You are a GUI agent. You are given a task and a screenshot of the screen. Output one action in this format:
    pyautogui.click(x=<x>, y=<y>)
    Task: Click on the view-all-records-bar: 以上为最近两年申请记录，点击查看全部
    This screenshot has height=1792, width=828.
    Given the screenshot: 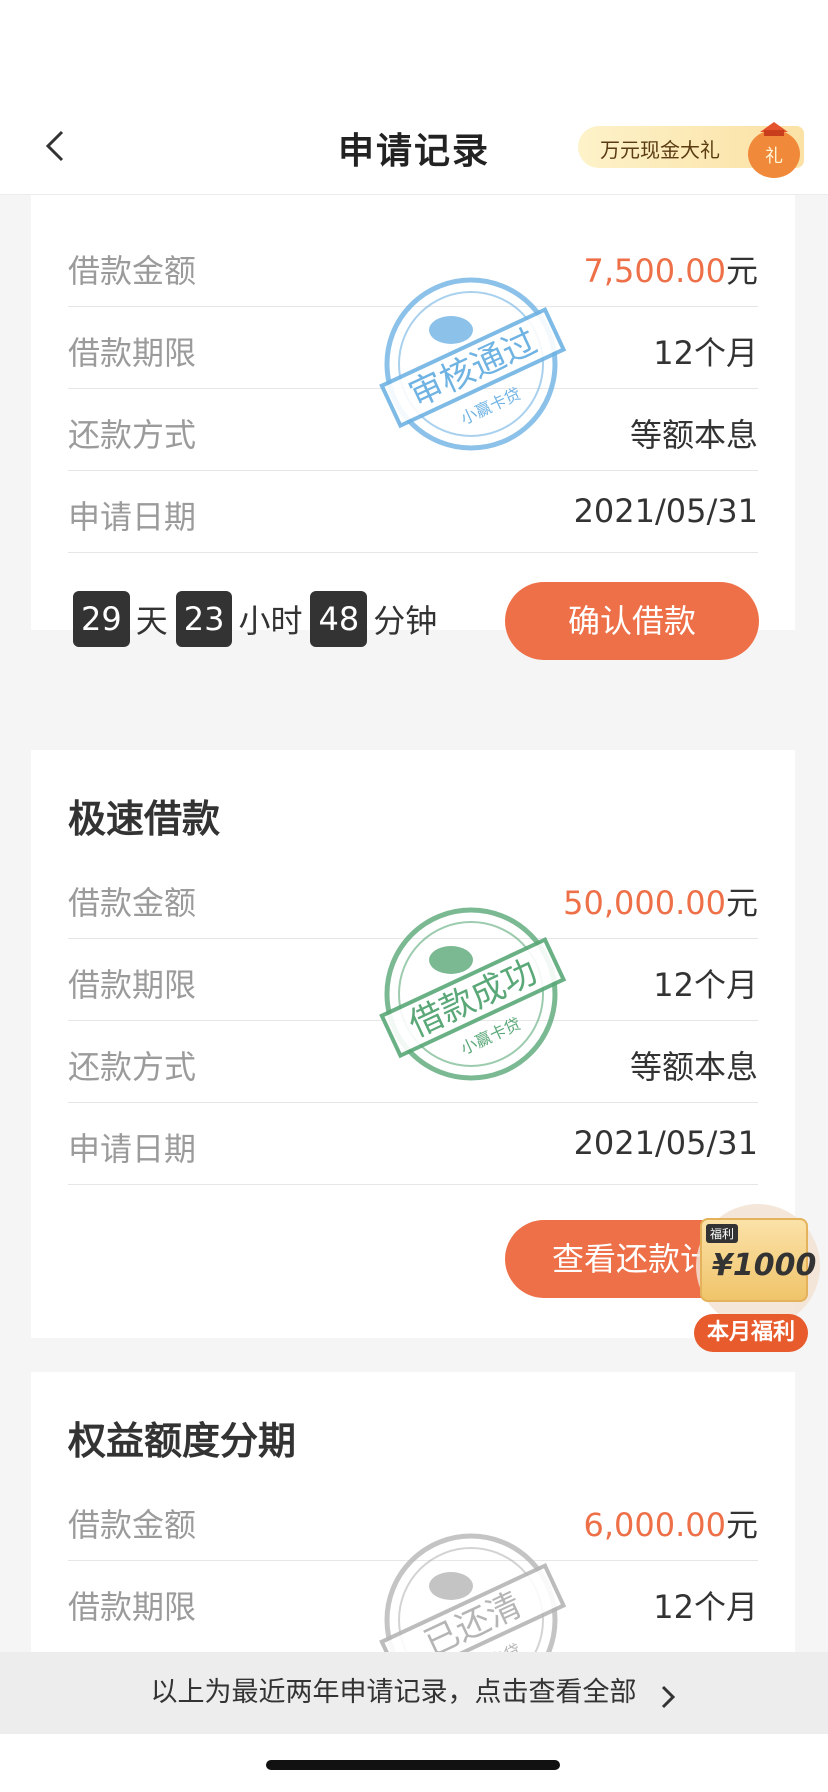 What is the action you would take?
    pyautogui.click(x=414, y=1693)
    